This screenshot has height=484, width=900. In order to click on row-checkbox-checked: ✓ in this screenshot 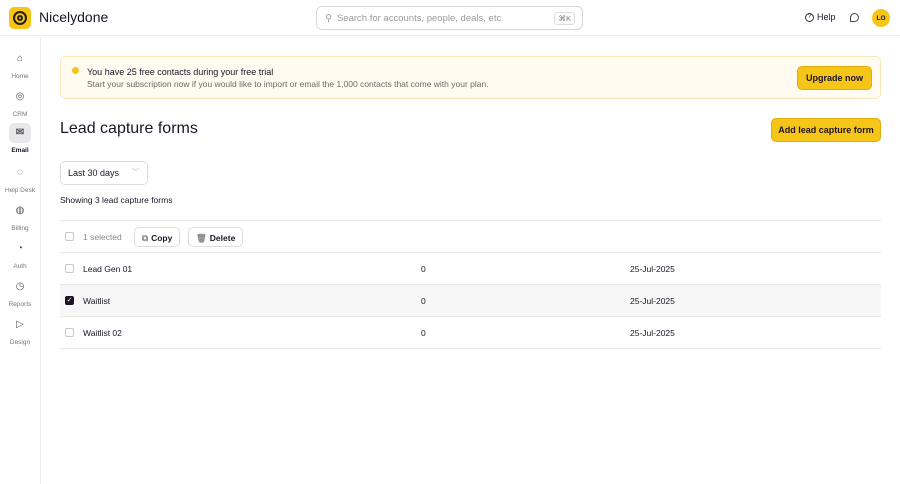, I will do `click(69, 300)`.